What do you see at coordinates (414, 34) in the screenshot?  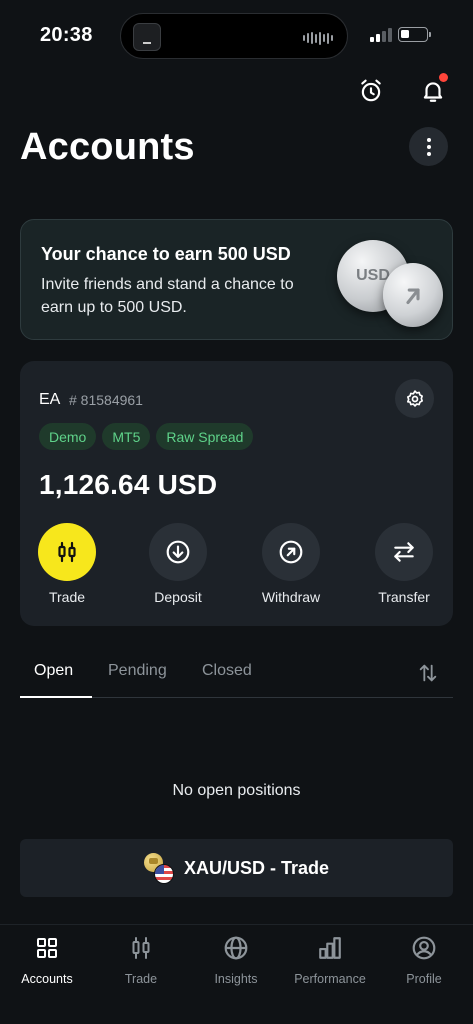 I see `battery-icon` at bounding box center [414, 34].